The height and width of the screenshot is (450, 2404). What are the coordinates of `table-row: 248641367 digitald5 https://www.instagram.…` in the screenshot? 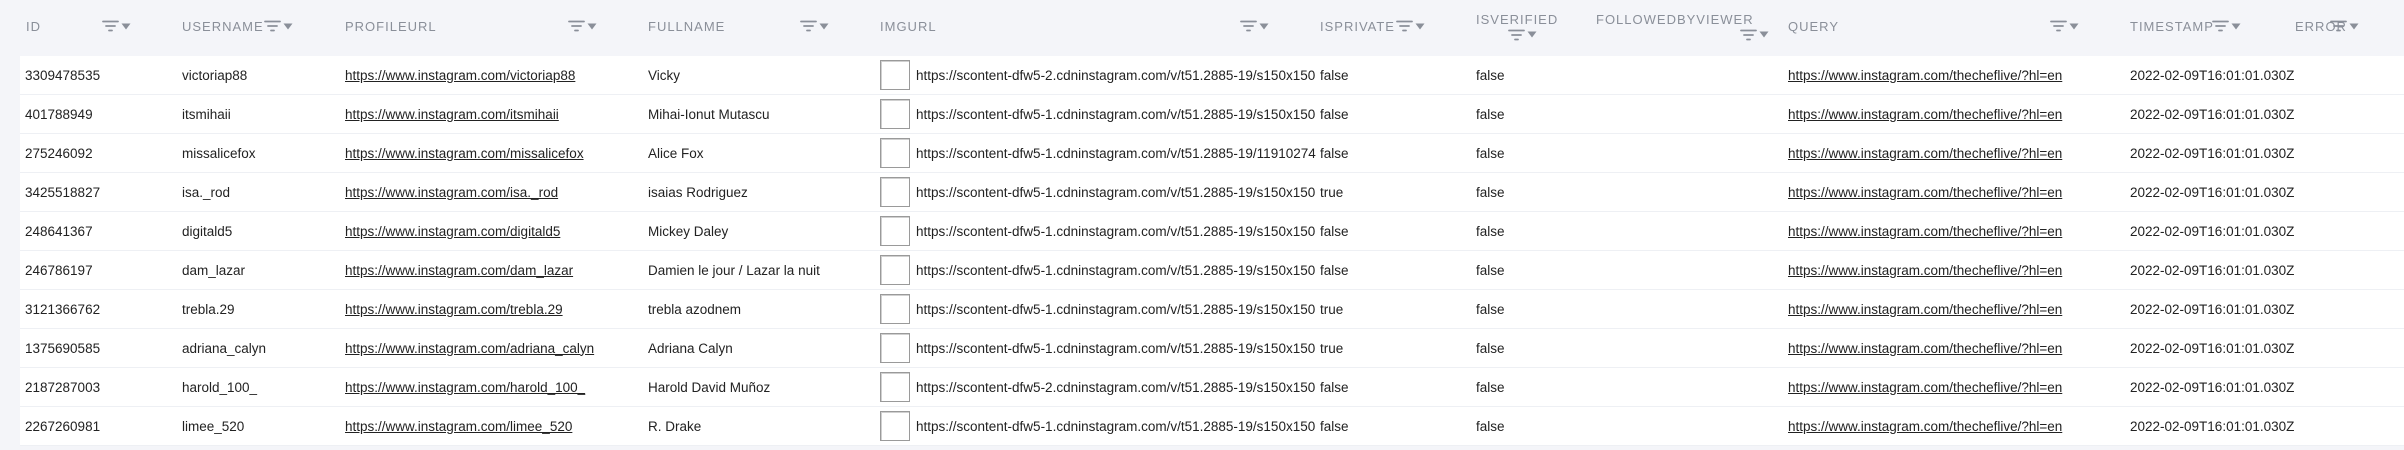 It's located at (1212, 231).